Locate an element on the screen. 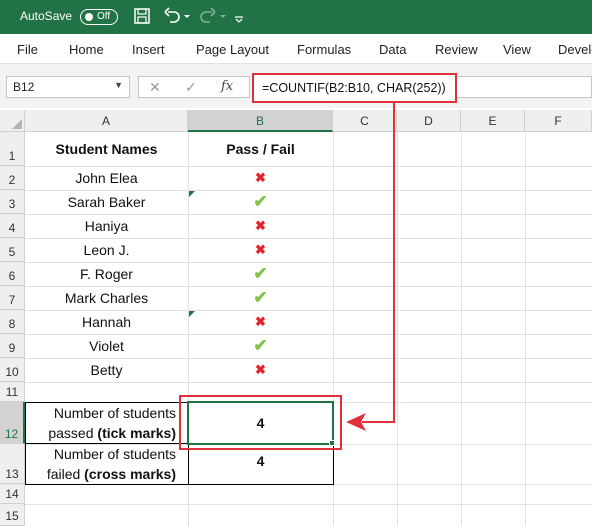 This screenshot has width=592, height=526. autosave-toggle: Off is located at coordinates (99, 17).